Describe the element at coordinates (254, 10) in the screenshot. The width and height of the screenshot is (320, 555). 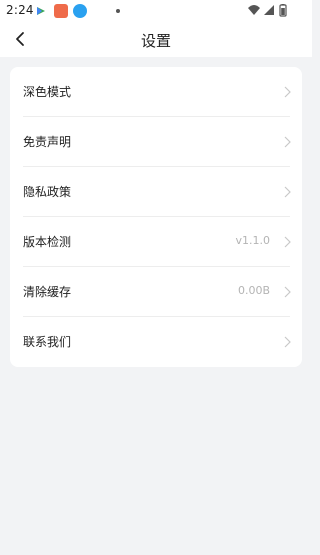
I see `wifi-icon` at that location.